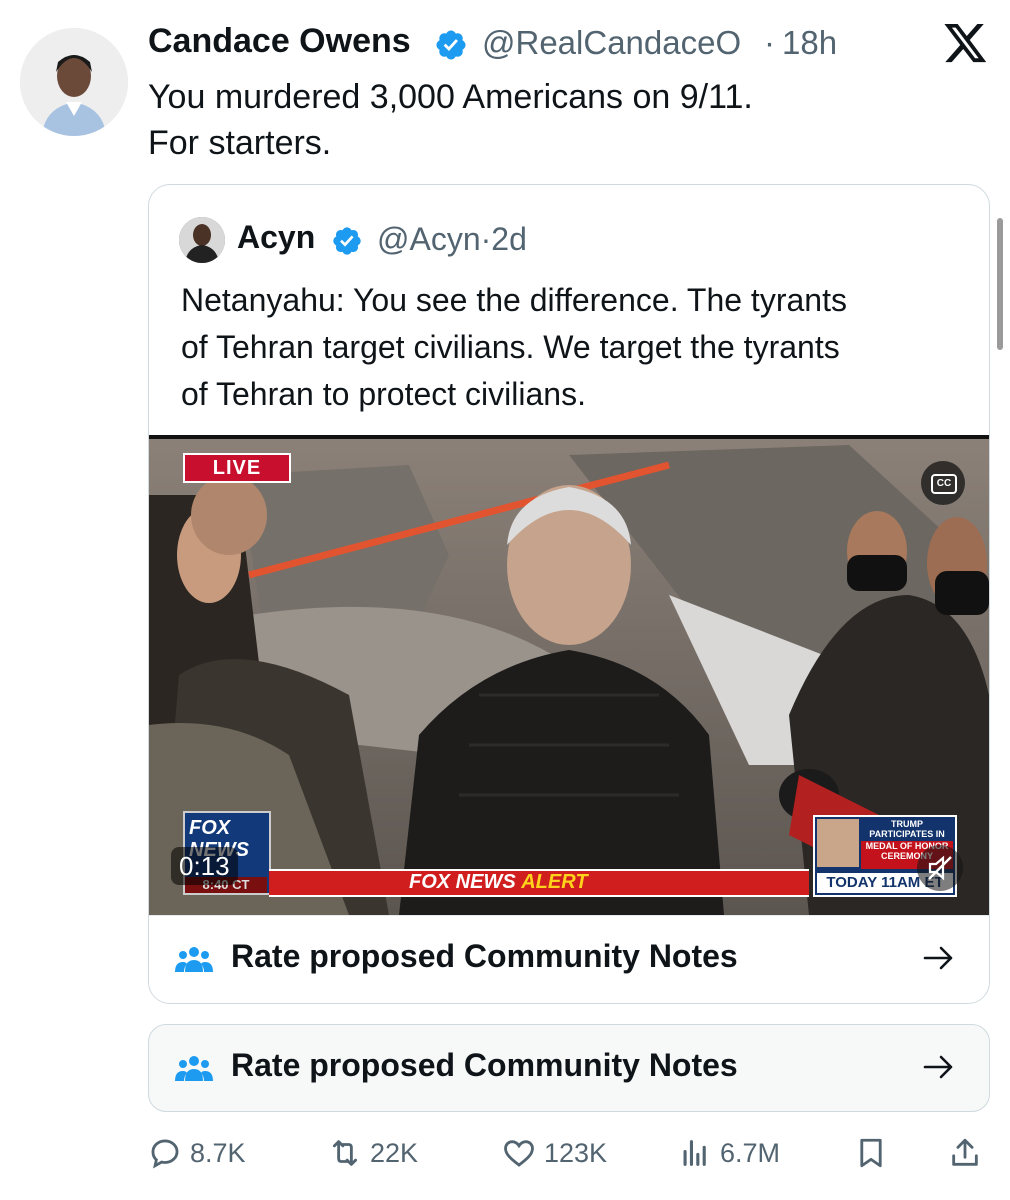  What do you see at coordinates (576, 1152) in the screenshot?
I see `like-count: 123K` at bounding box center [576, 1152].